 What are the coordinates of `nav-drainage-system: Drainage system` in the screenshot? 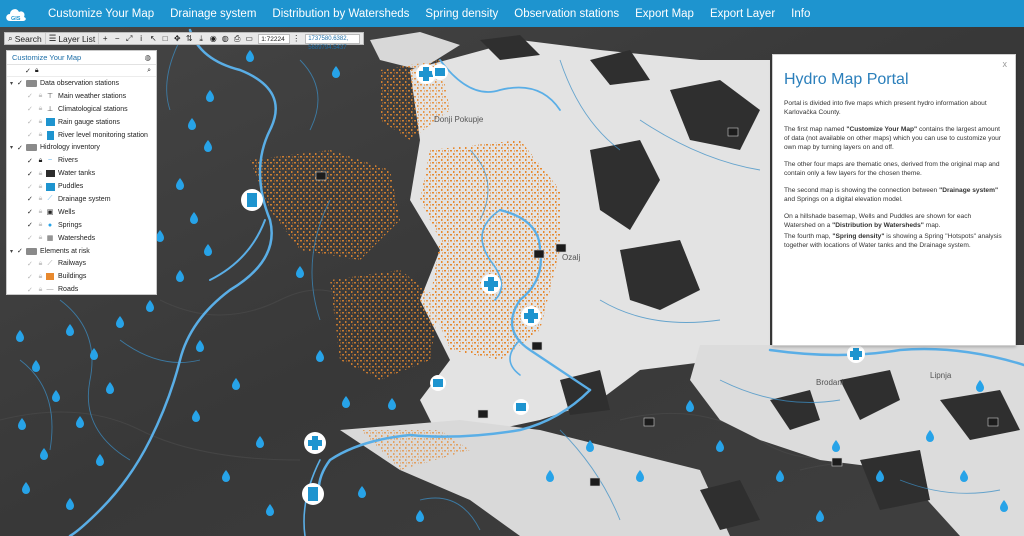 It's located at (213, 14).